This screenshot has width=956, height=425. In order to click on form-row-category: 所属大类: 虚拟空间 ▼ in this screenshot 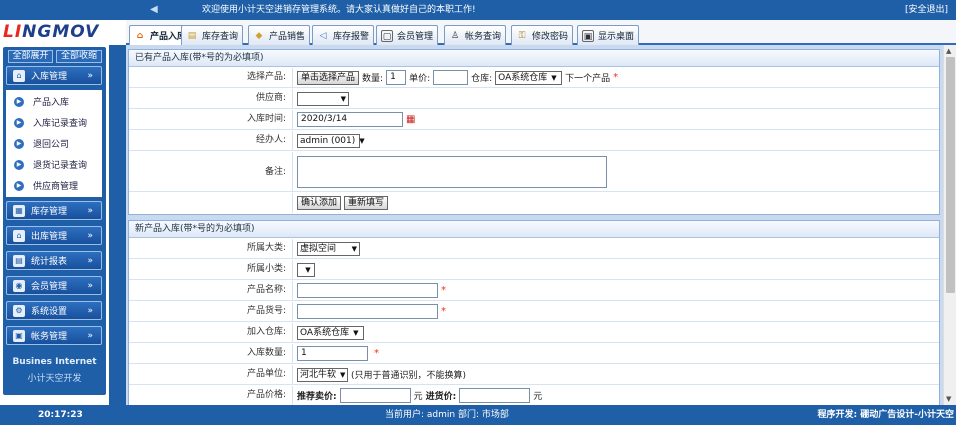, I will do `click(534, 249)`.